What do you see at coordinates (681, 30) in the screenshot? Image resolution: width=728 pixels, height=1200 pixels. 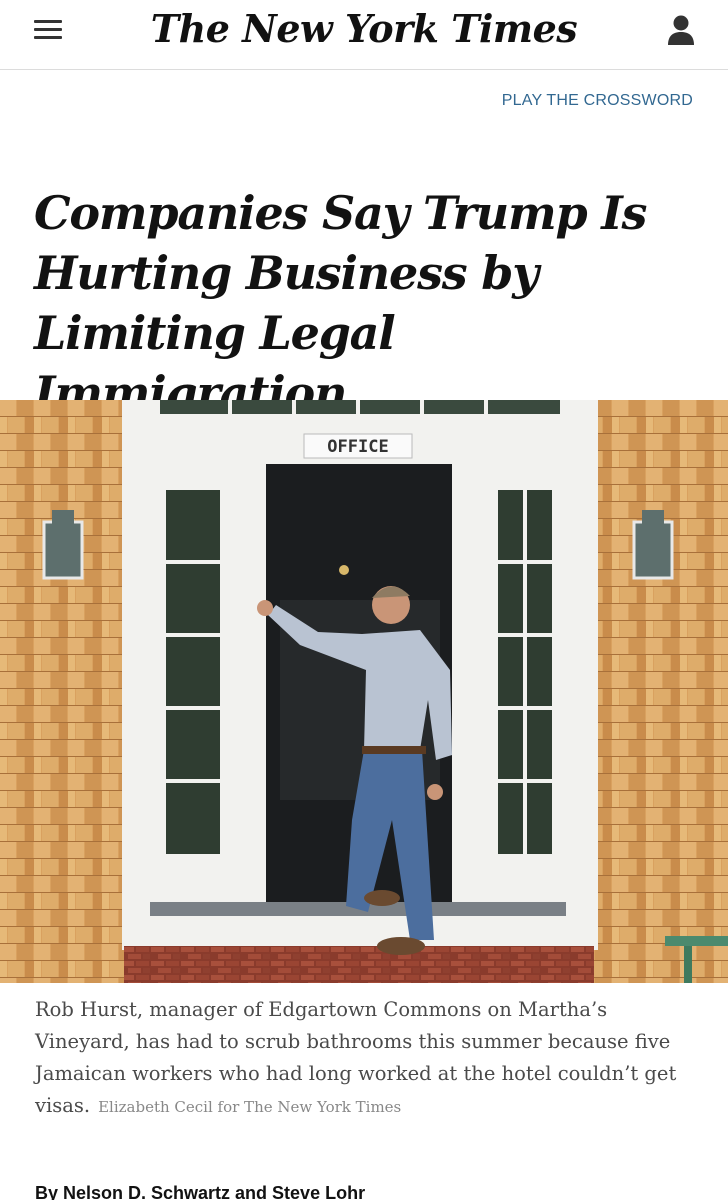 I see `user-account-icon` at bounding box center [681, 30].